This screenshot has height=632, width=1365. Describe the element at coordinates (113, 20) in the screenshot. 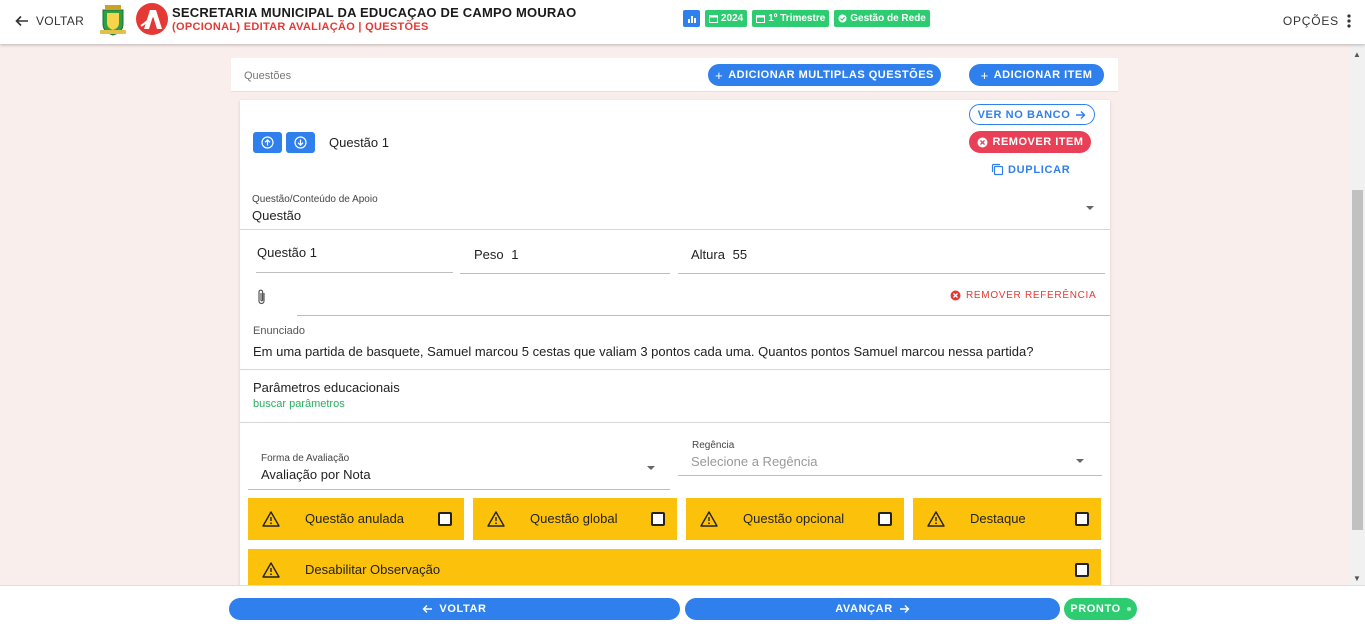

I see `municipal-crest-icon` at that location.